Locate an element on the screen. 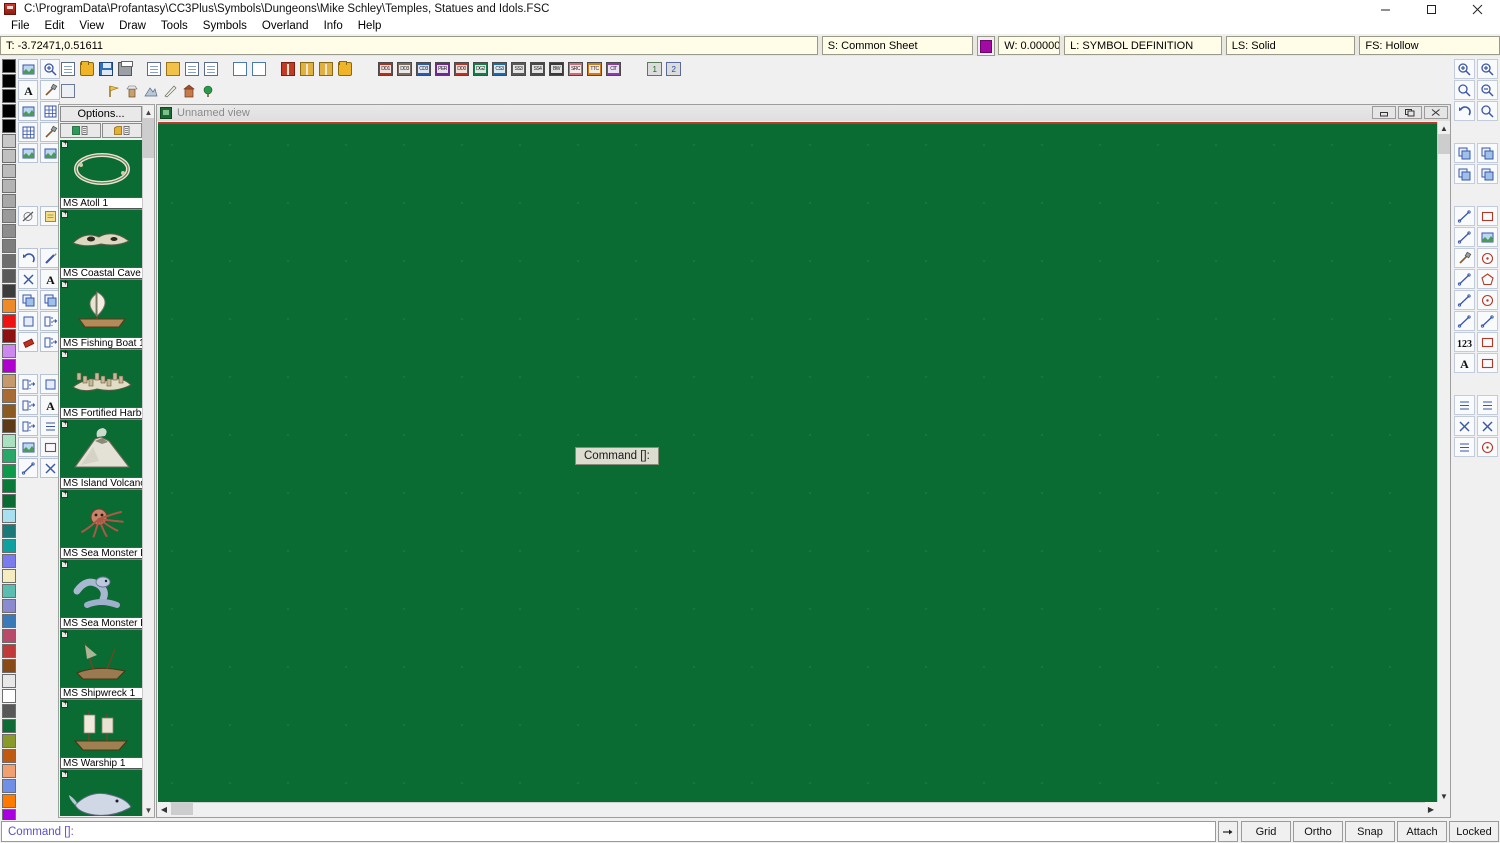 This screenshot has height=843, width=1500. catalog-ss4-button: SS4 is located at coordinates (537, 69).